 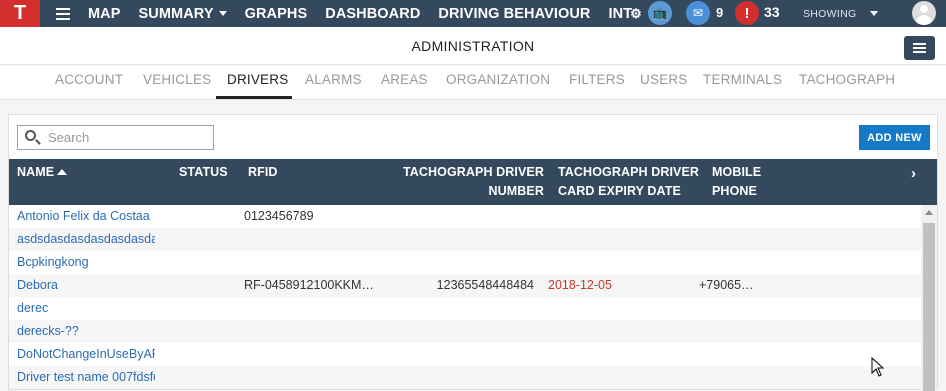 I want to click on table-row: asdsdasdasdasdasdasdas, so click(x=465, y=239).